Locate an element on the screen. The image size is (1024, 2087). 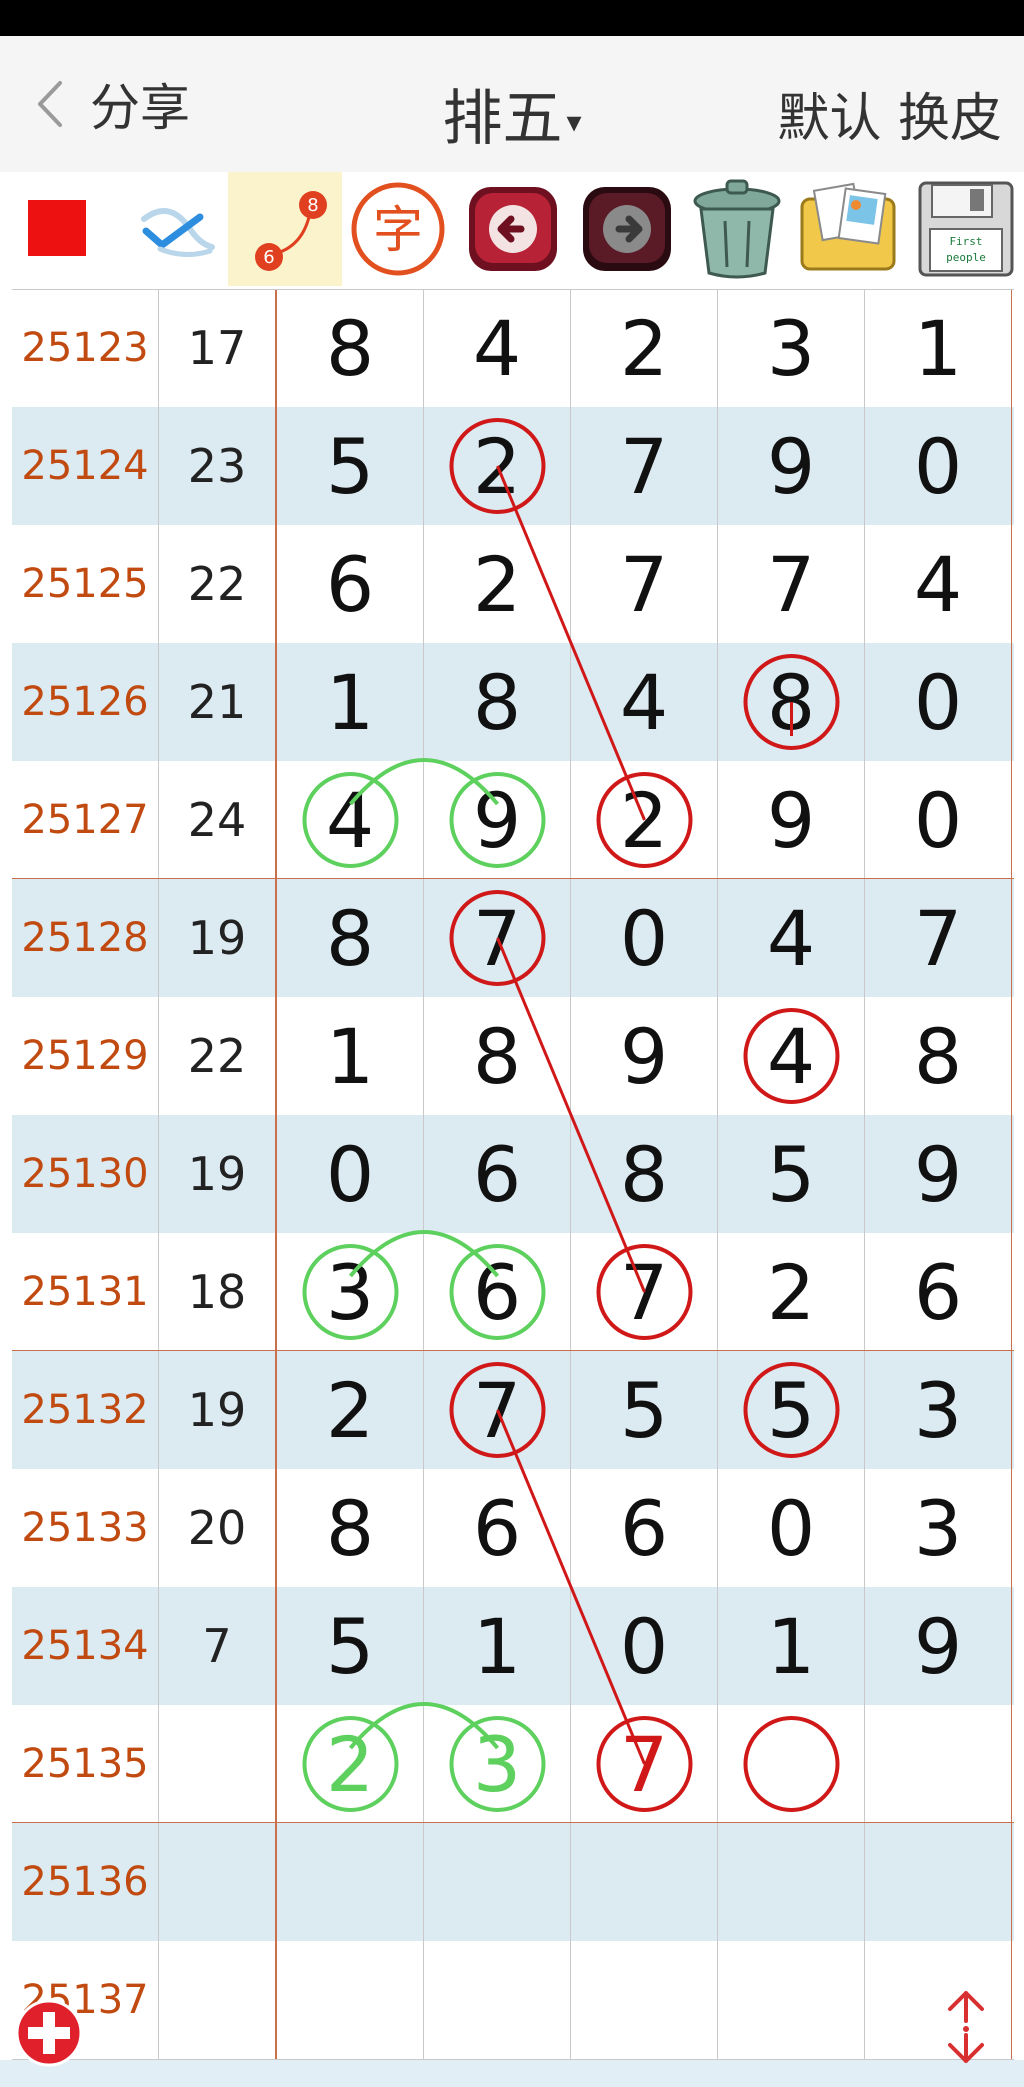
scroll-up-down-icon is located at coordinates (966, 2026).